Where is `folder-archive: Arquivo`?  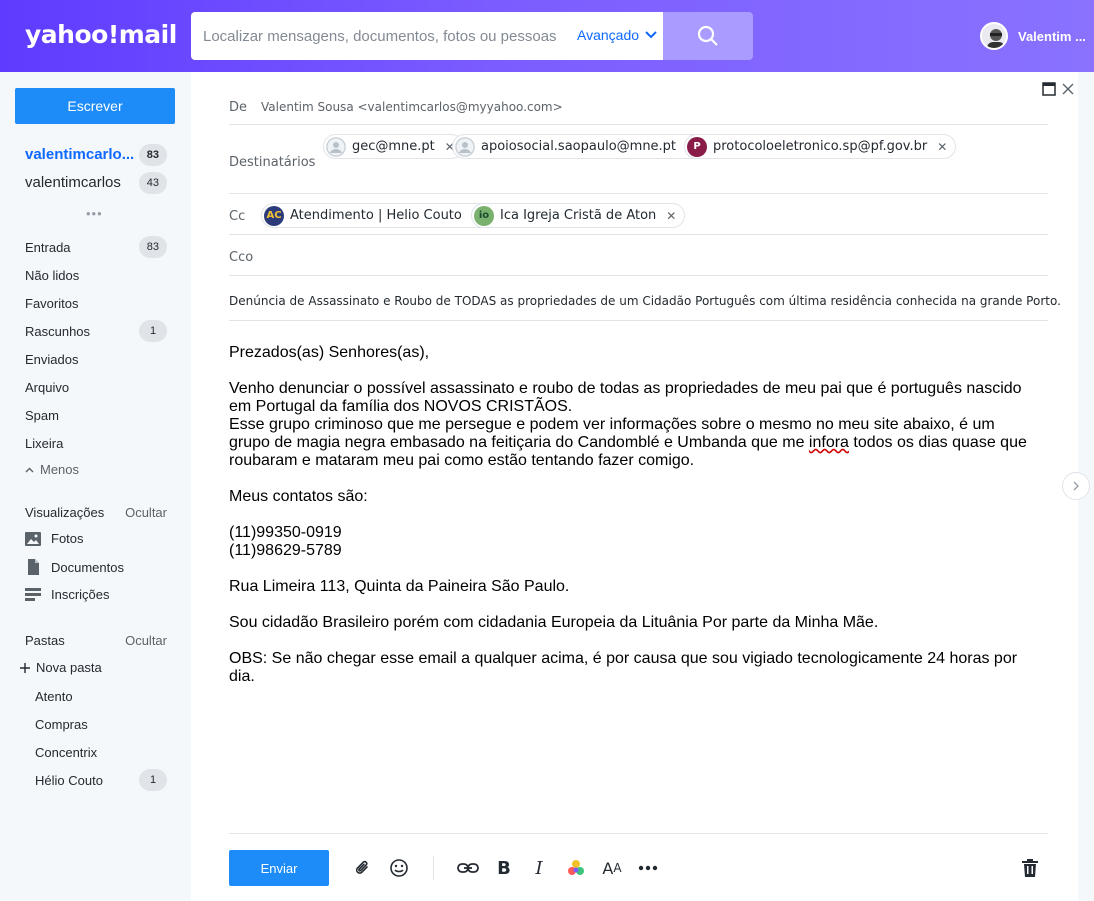
folder-archive: Arquivo is located at coordinates (47, 387).